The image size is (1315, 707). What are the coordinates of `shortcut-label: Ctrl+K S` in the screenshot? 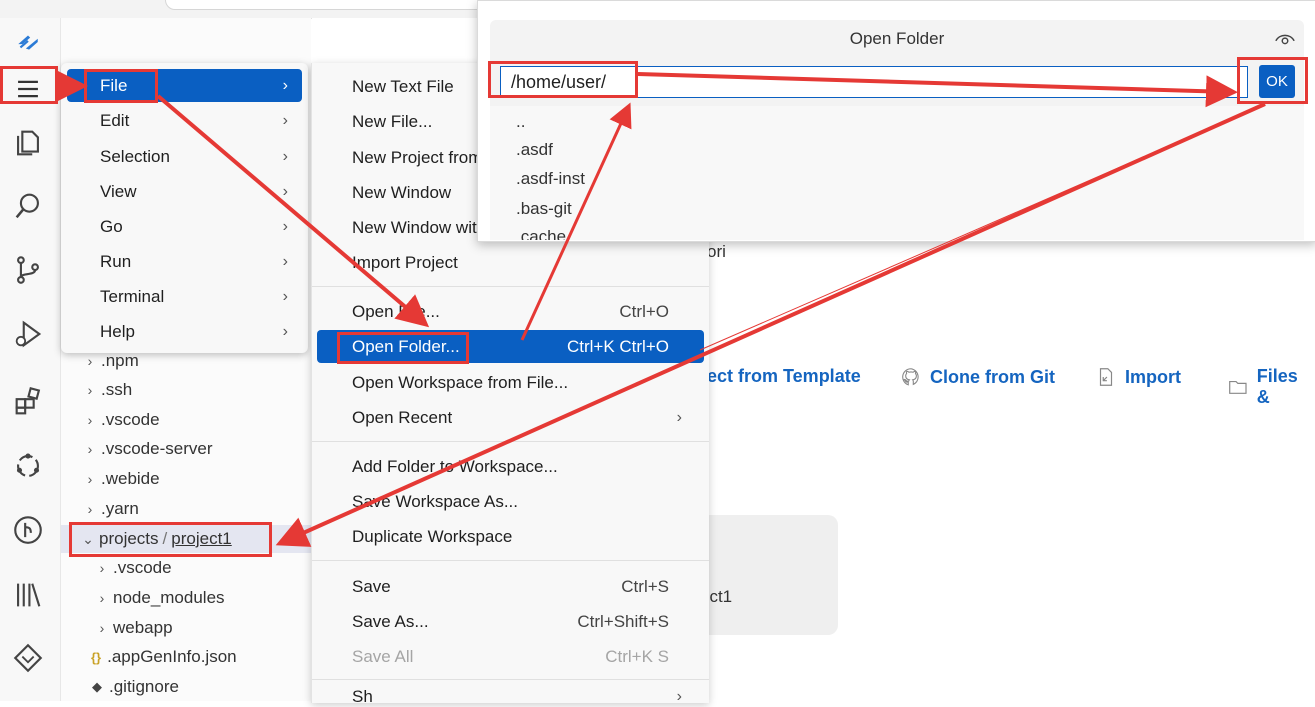 It's located at (637, 656).